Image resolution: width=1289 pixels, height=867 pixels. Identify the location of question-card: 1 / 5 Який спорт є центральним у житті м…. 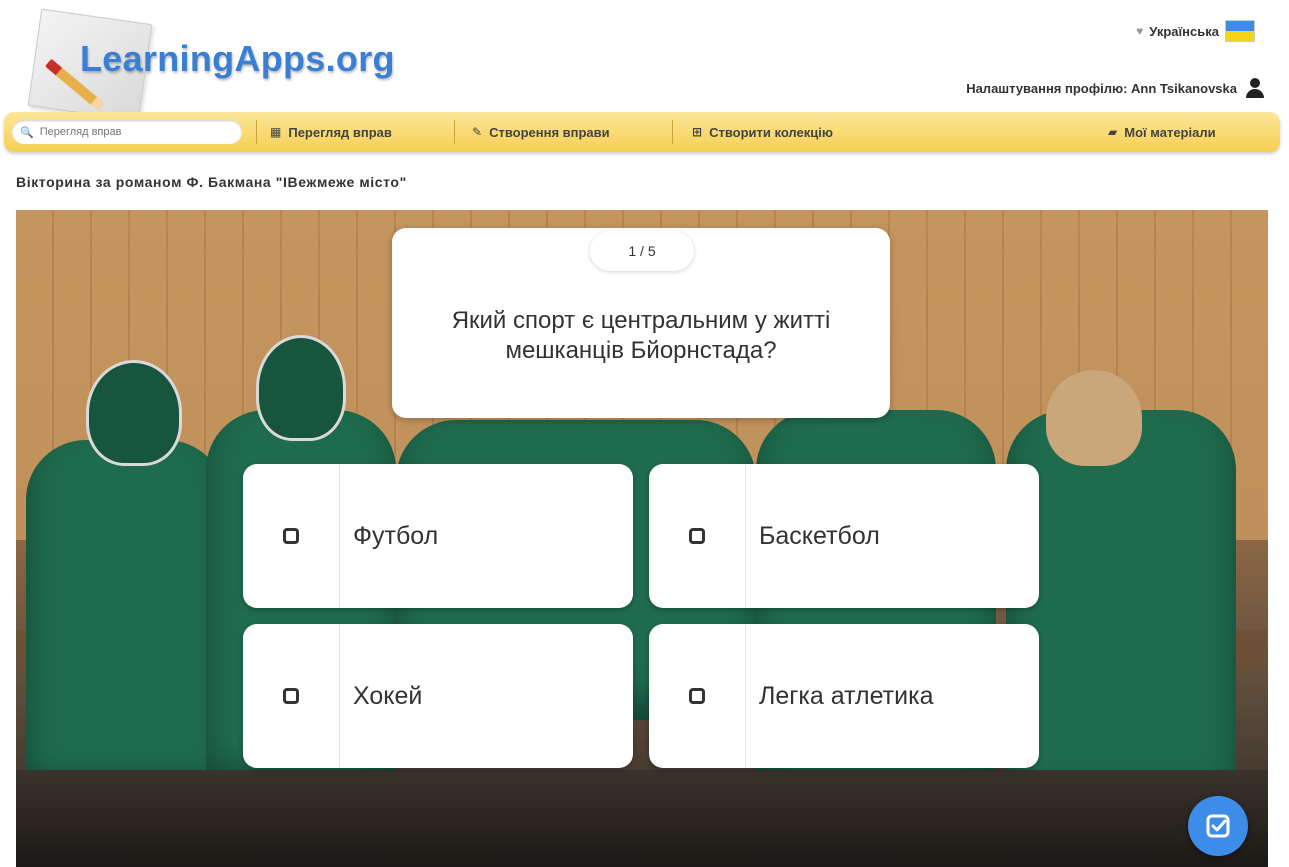
(641, 323).